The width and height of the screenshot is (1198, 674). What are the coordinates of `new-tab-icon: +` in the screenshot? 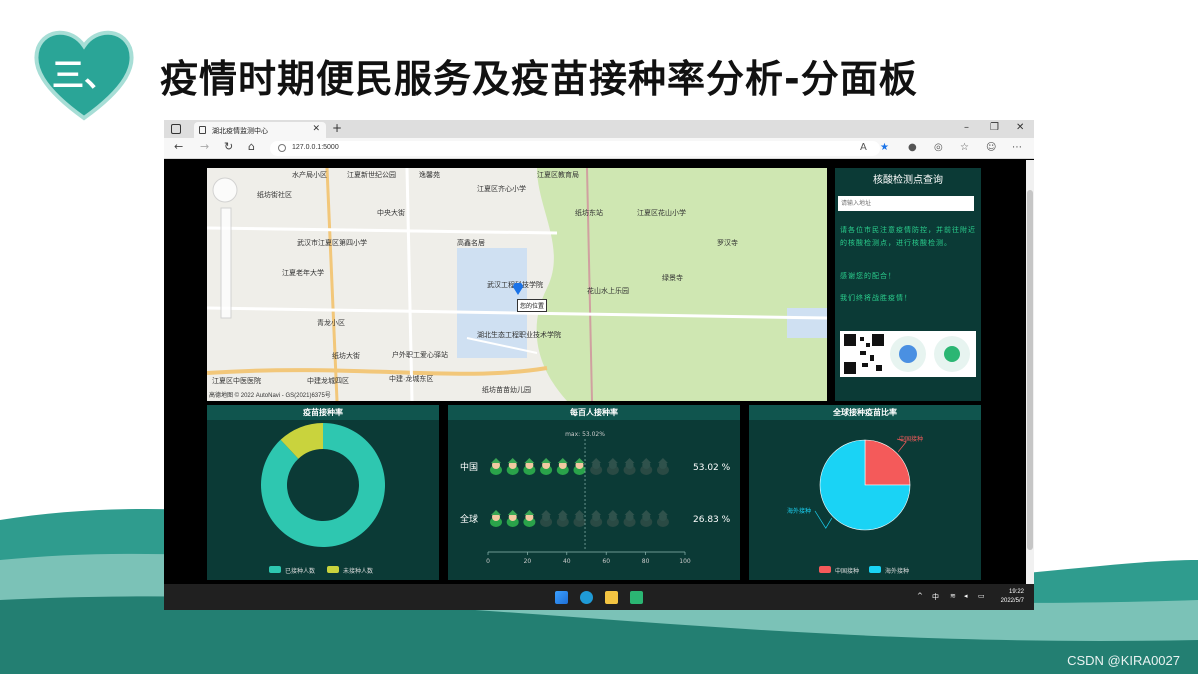 It's located at (337, 128).